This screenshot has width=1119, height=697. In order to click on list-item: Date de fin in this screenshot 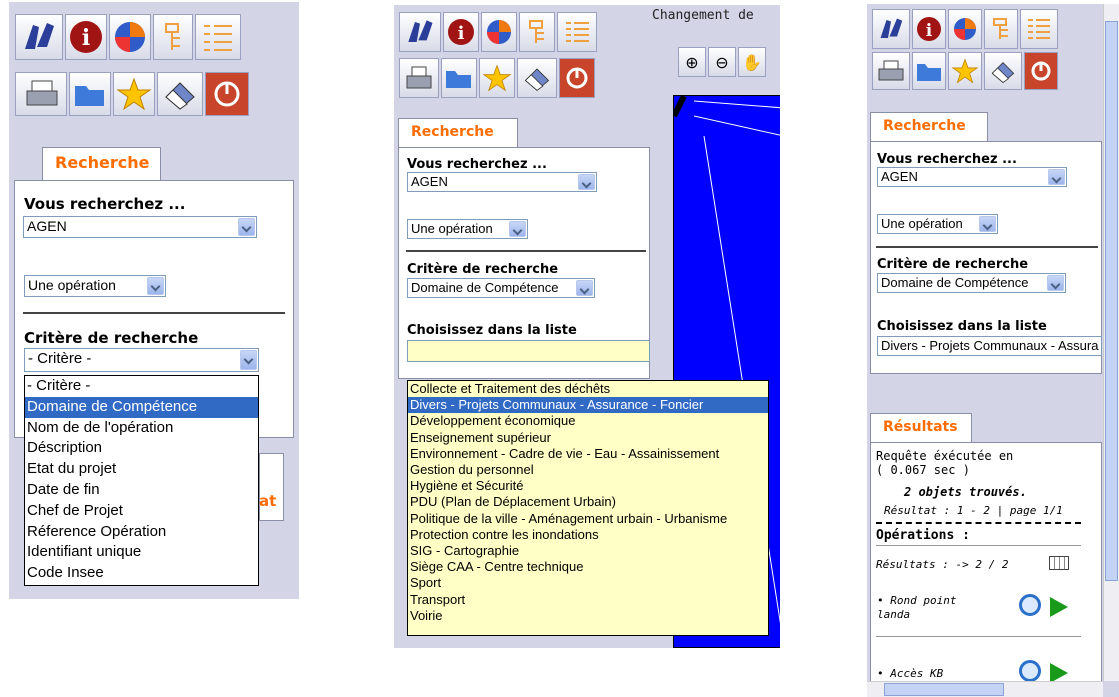, I will do `click(141, 490)`.